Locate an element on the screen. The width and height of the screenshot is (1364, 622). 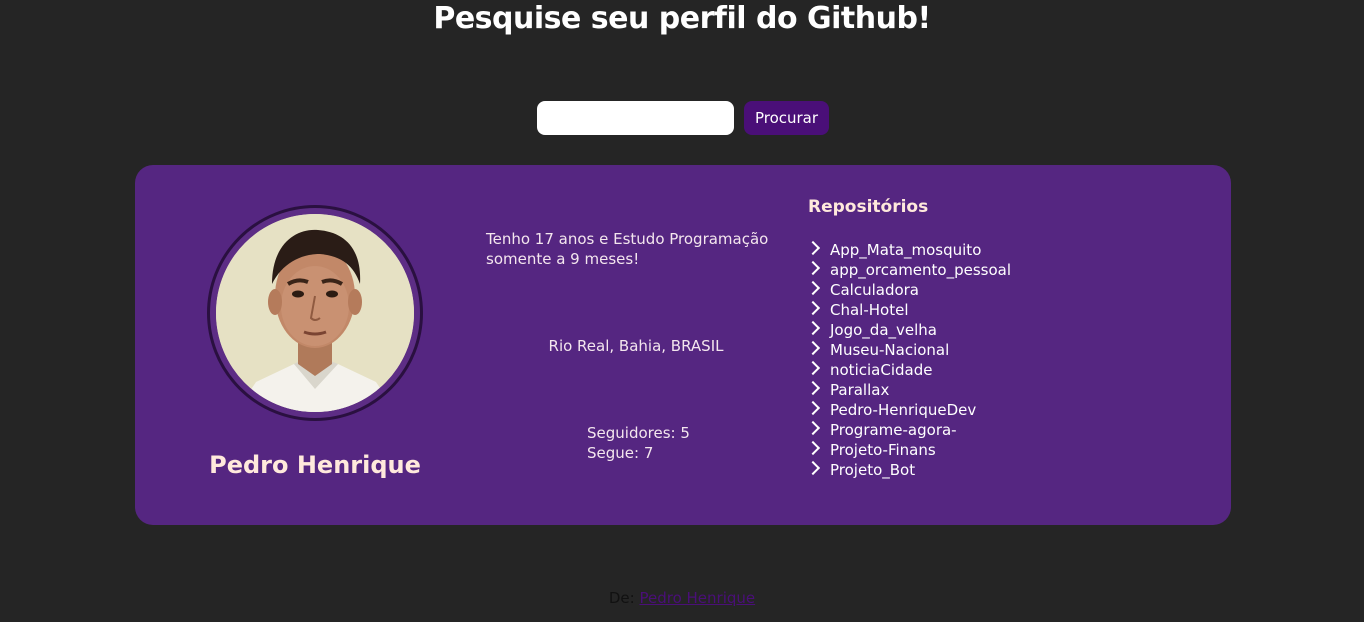
page-title: Pesquise seu perfil do Github! is located at coordinates (682, 18).